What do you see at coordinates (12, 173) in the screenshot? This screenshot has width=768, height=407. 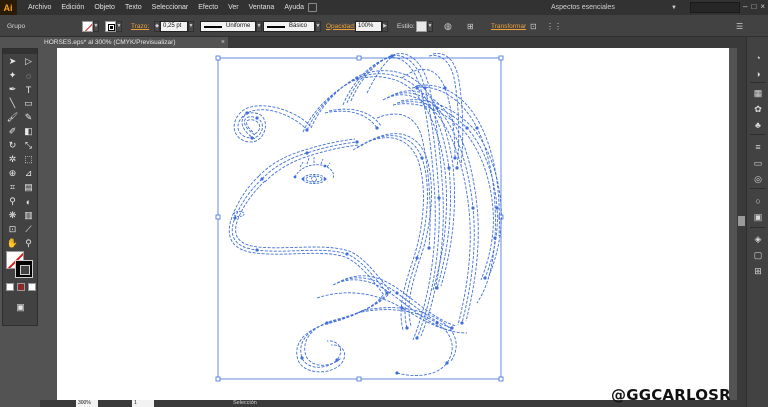 I see `shape-builder-icon: ⊕` at bounding box center [12, 173].